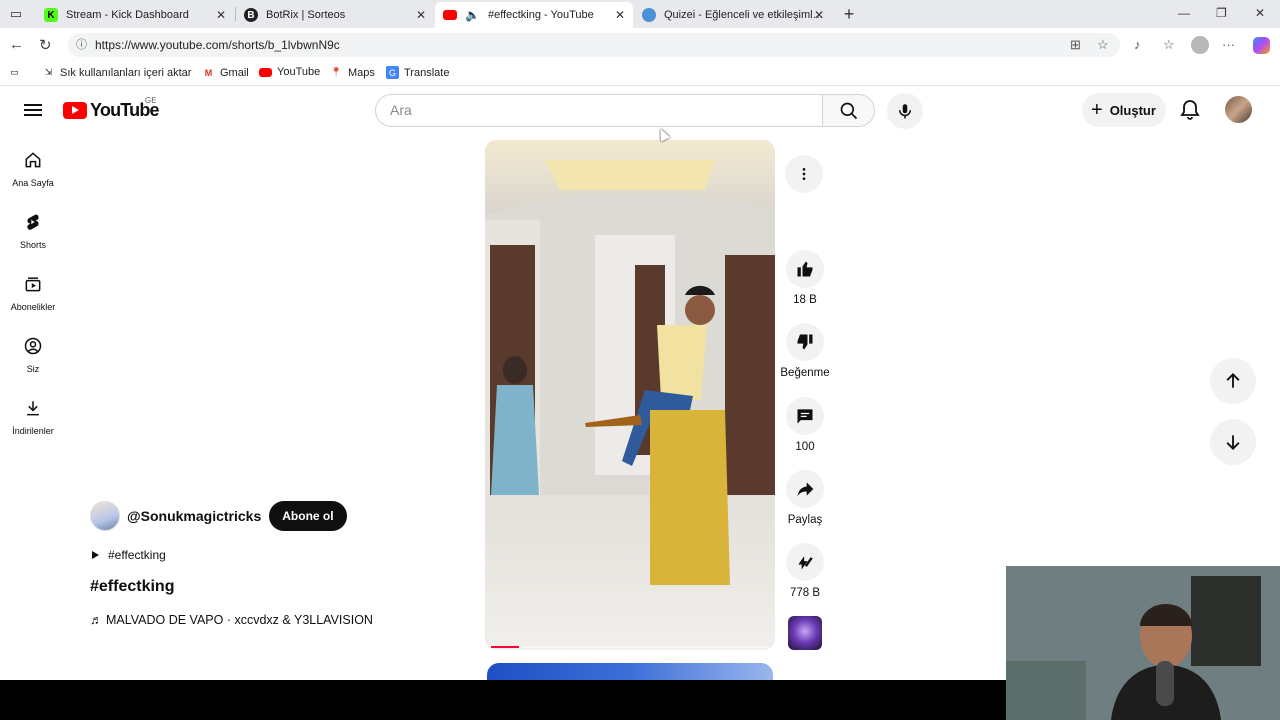 Image resolution: width=1280 pixels, height=720 pixels. Describe the element at coordinates (129, 555) in the screenshot. I see `hashtag-row: #effectking` at that location.